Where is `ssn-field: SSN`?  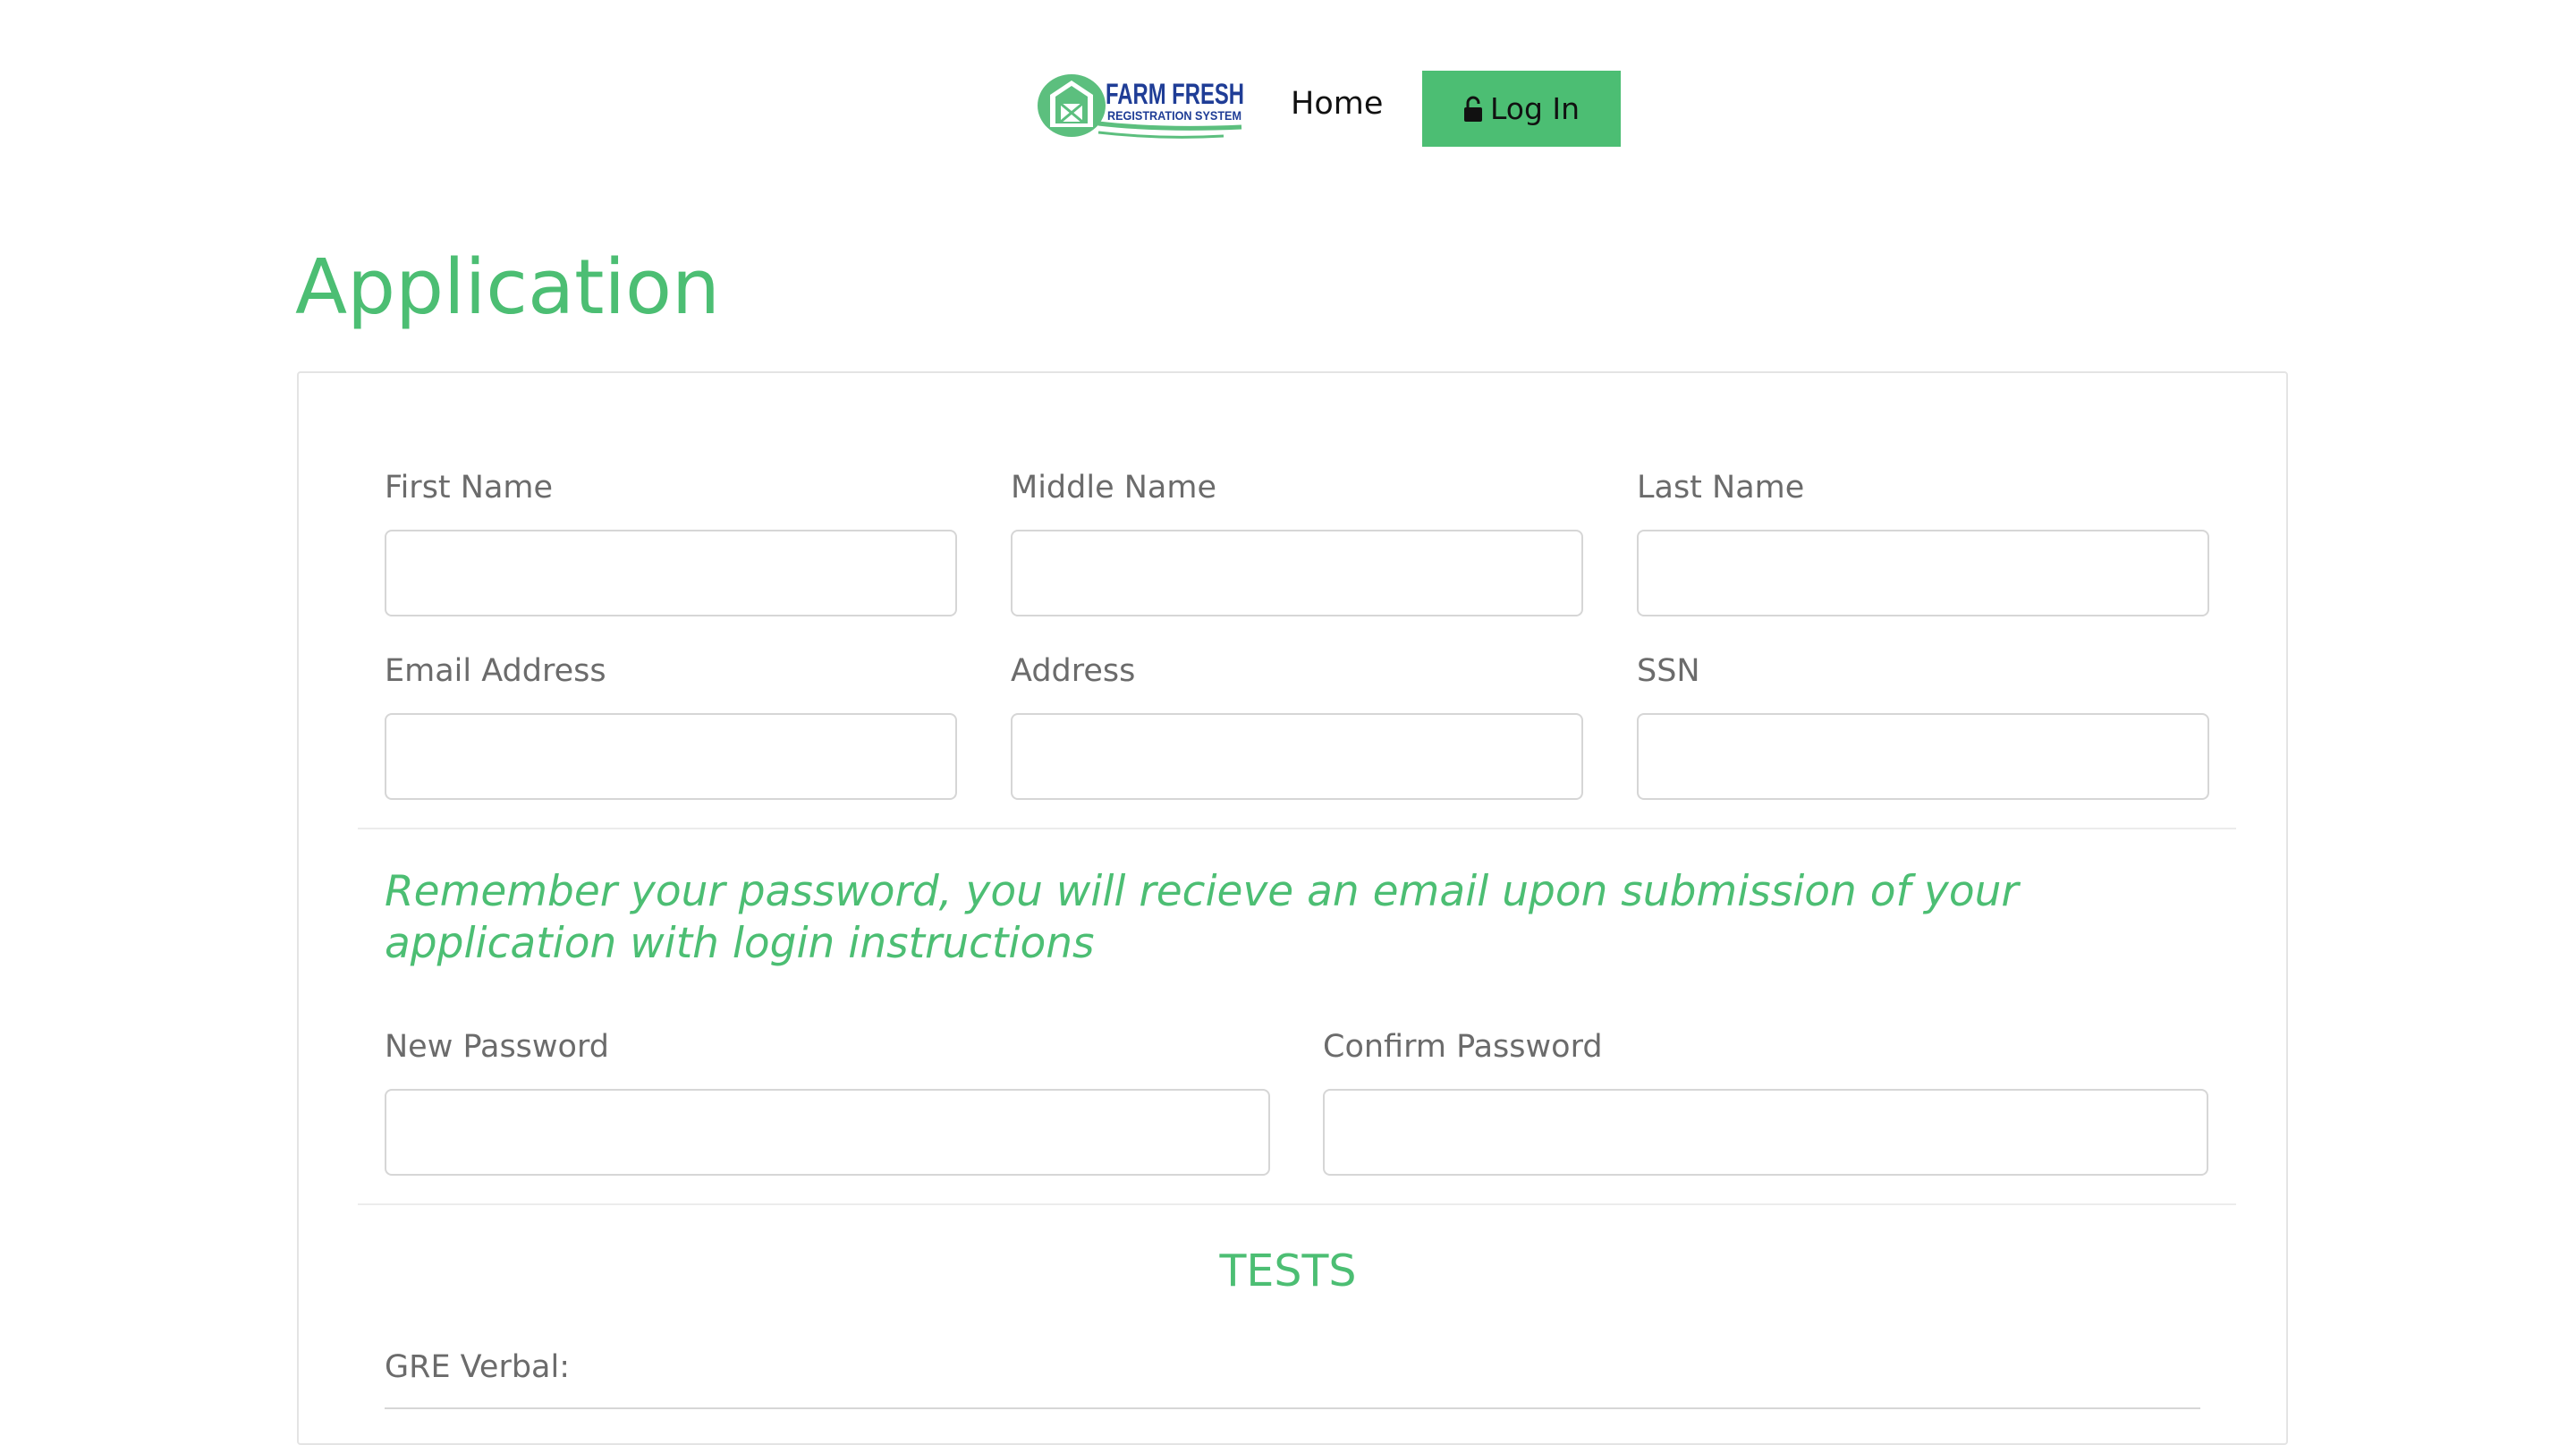
ssn-field: SSN is located at coordinates (1923, 725).